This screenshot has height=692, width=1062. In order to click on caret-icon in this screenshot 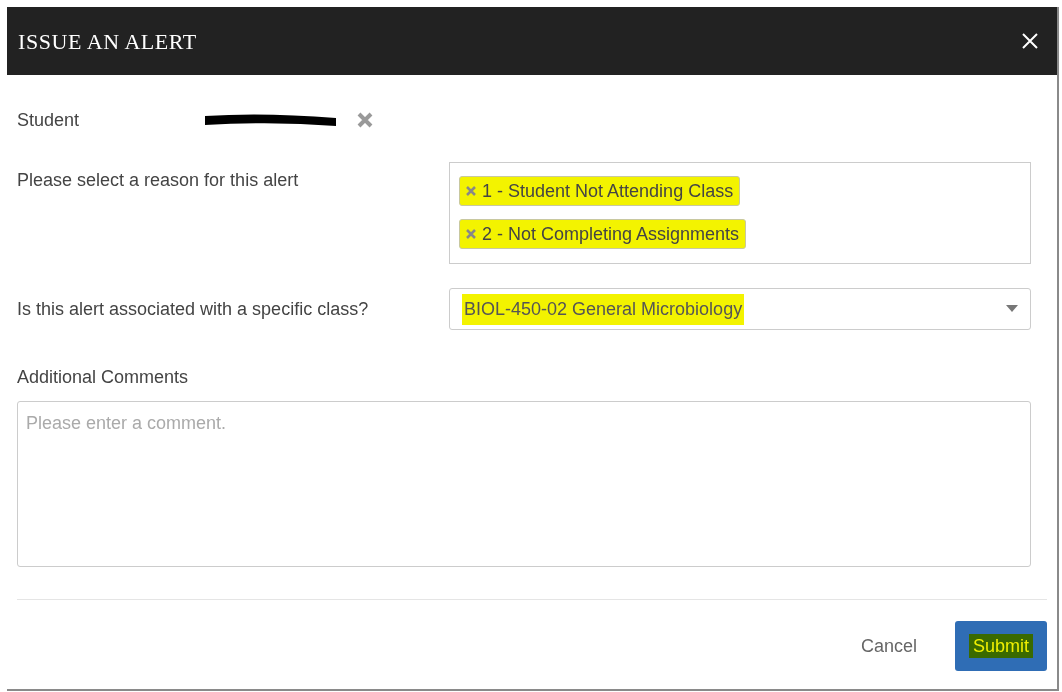, I will do `click(1012, 309)`.